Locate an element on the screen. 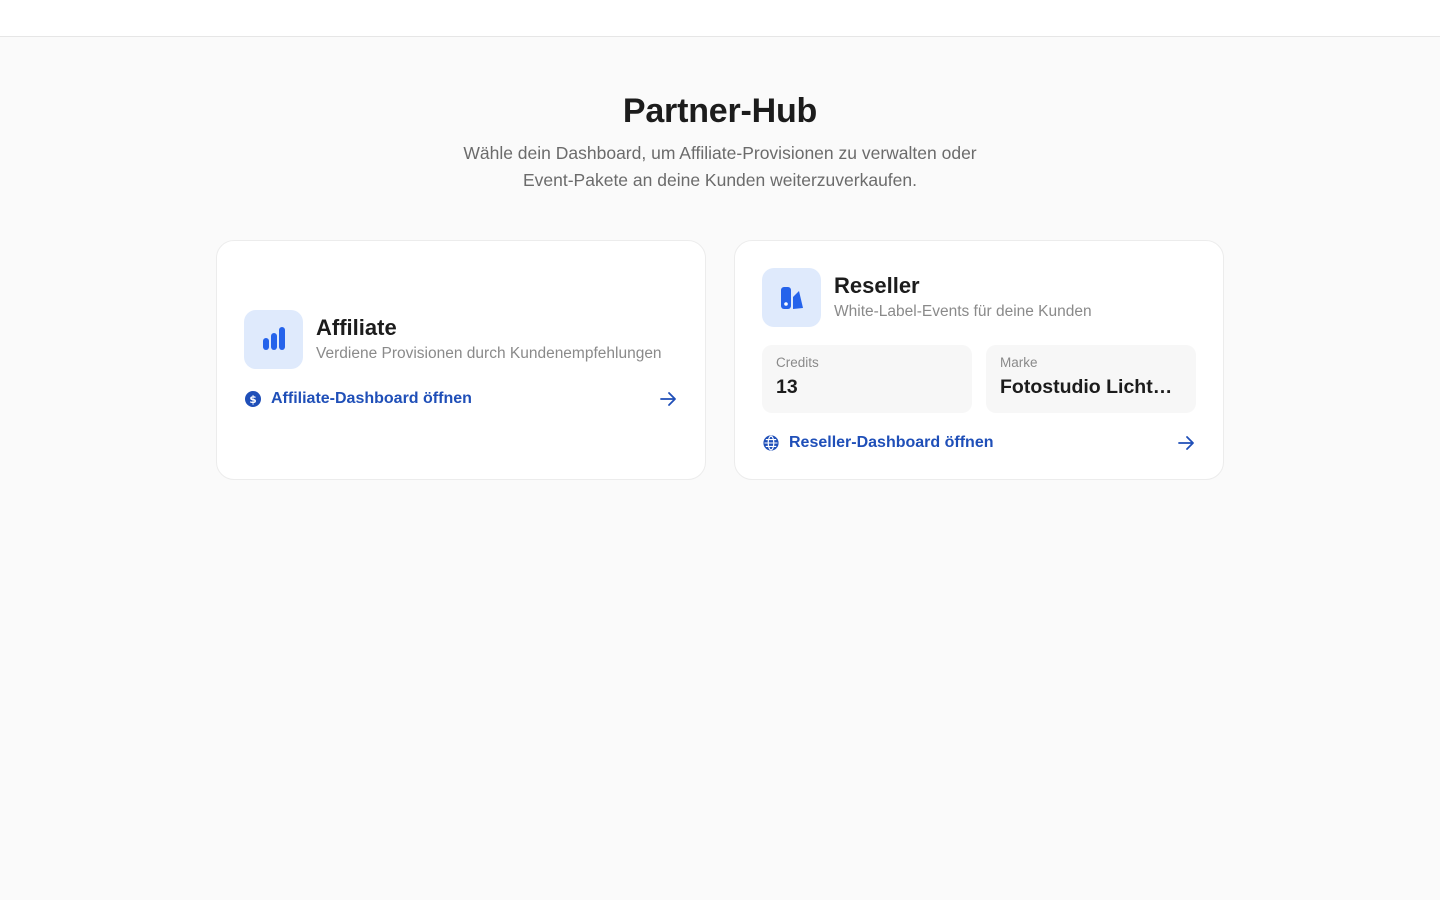 This screenshot has height=900, width=1440. credits-stat: Credits 13 is located at coordinates (867, 379).